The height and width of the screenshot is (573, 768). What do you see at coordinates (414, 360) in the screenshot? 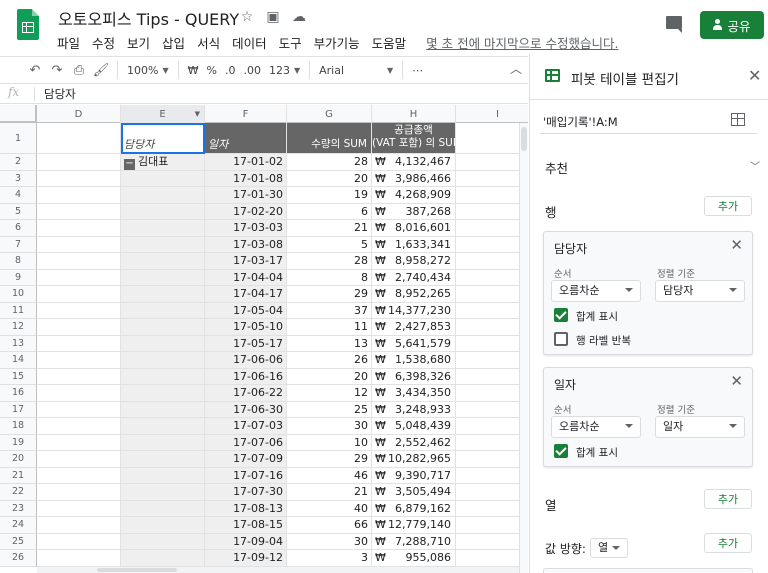
I see `amount-cell: ₩1,538,680` at bounding box center [414, 360].